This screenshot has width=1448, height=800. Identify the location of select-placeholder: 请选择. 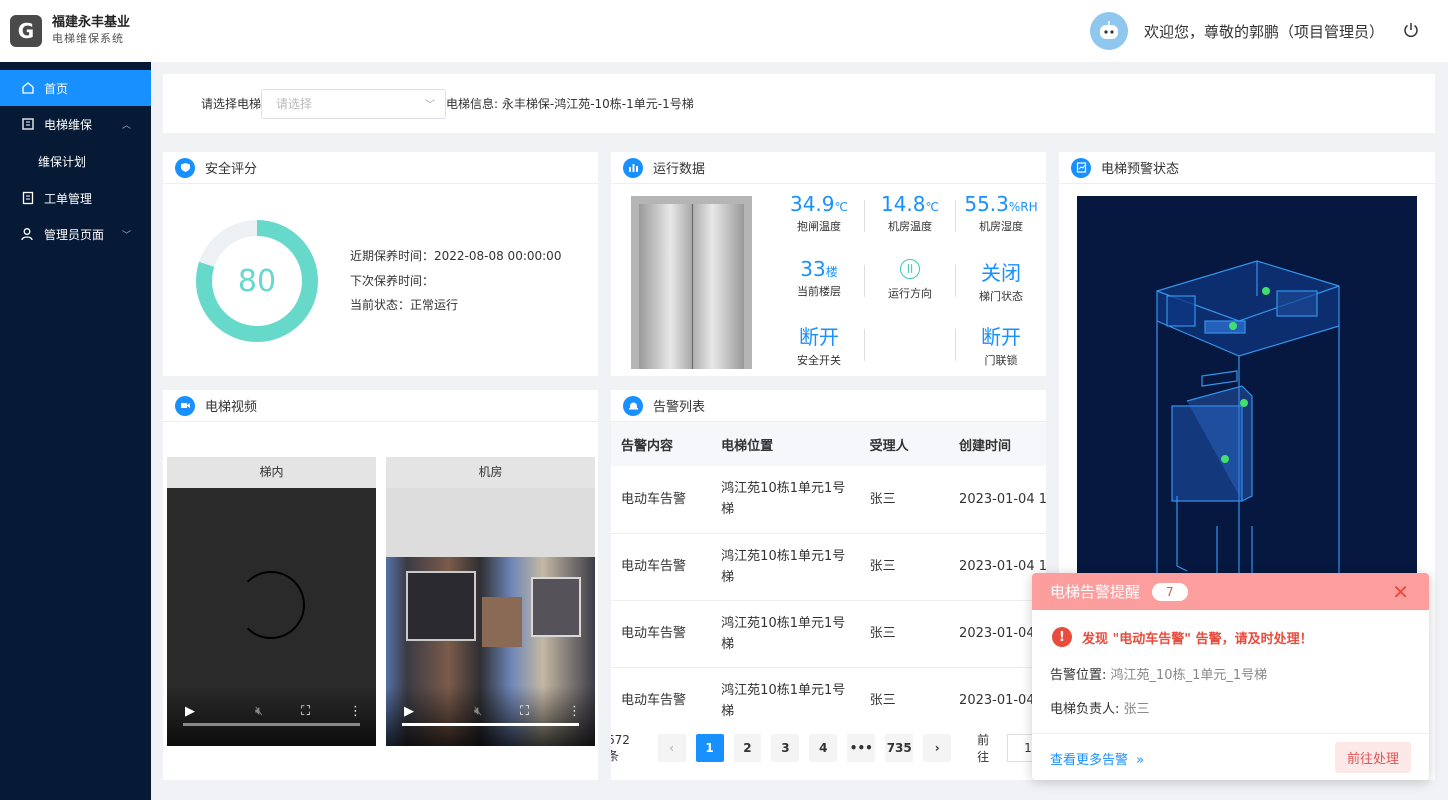
(294, 104).